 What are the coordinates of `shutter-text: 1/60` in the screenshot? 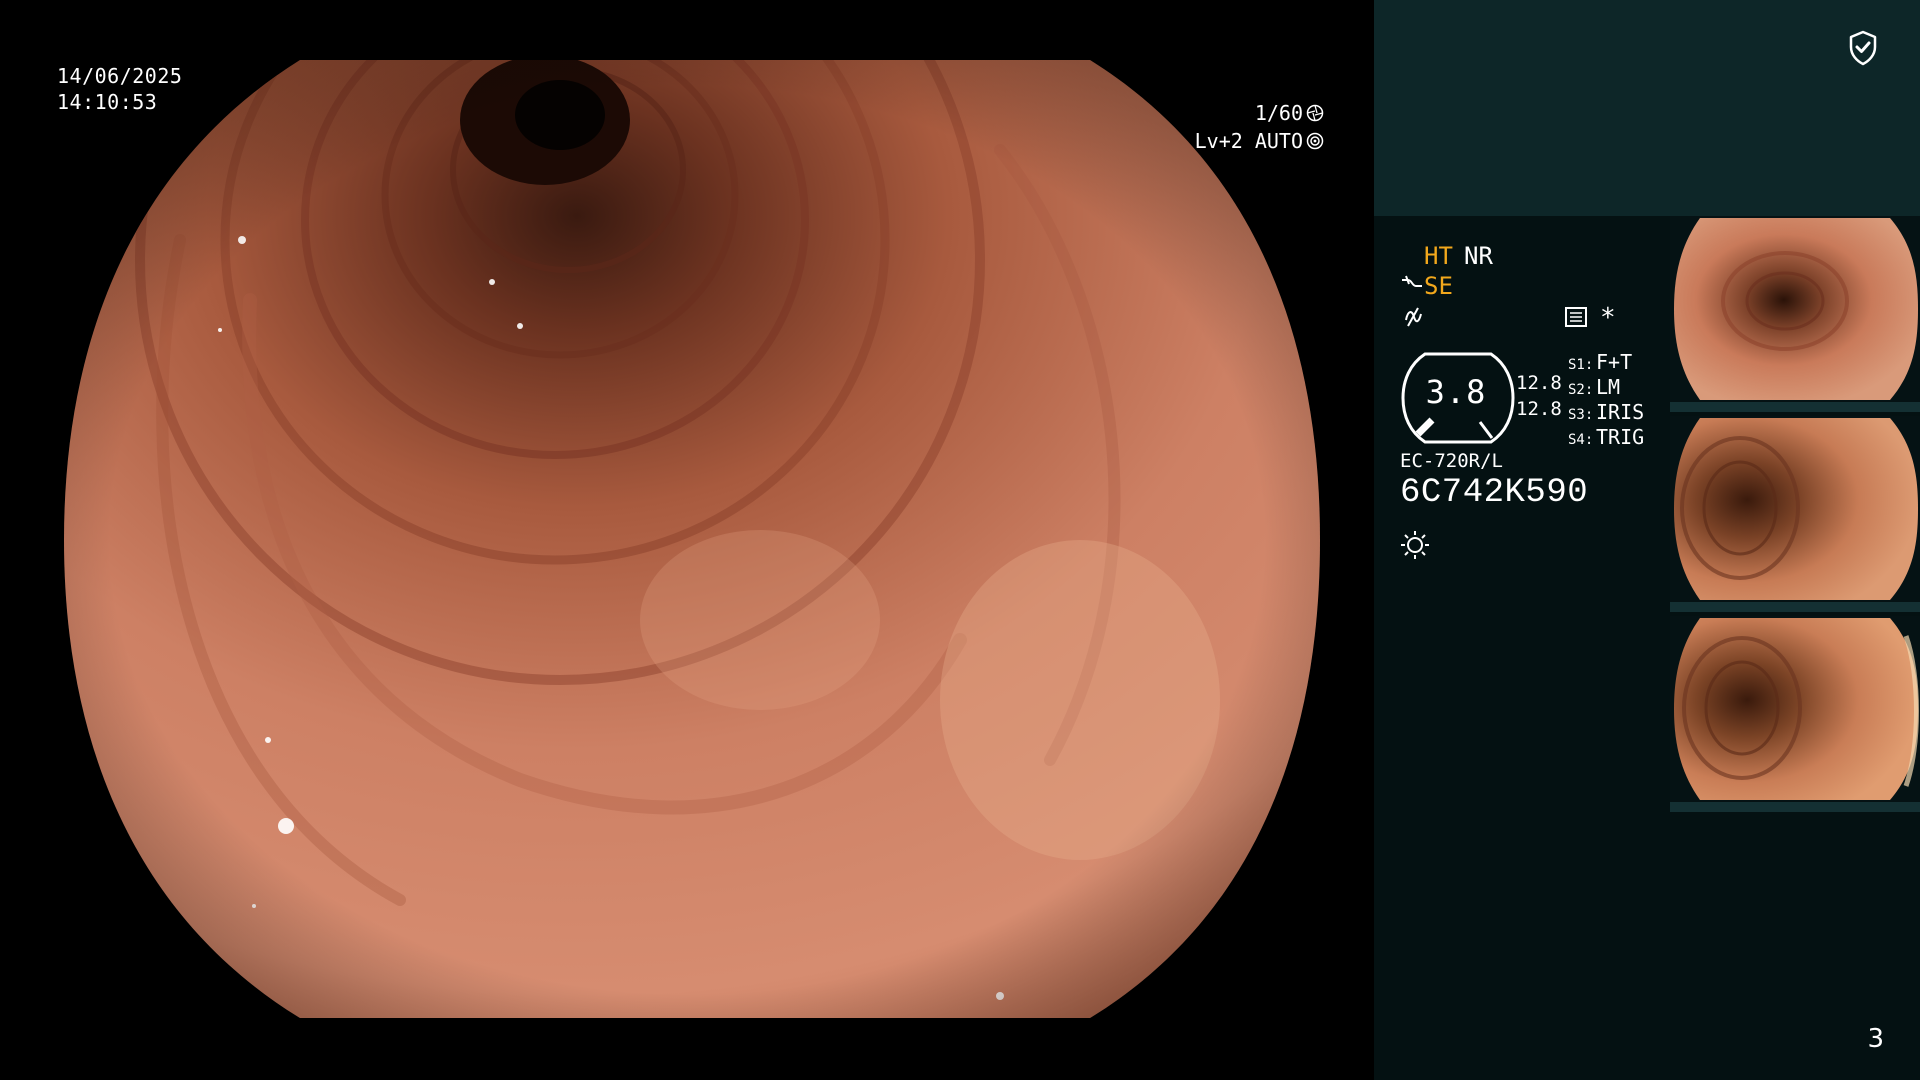 It's located at (1278, 113).